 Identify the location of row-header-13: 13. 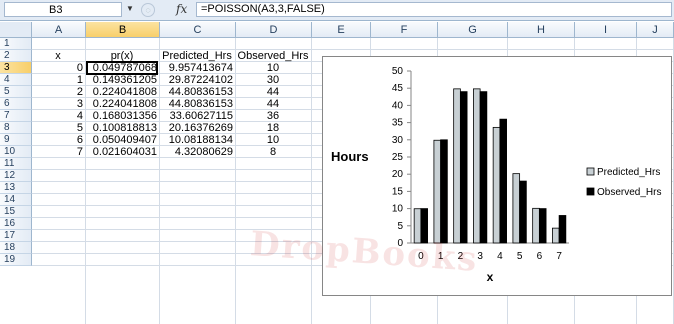
(16, 188).